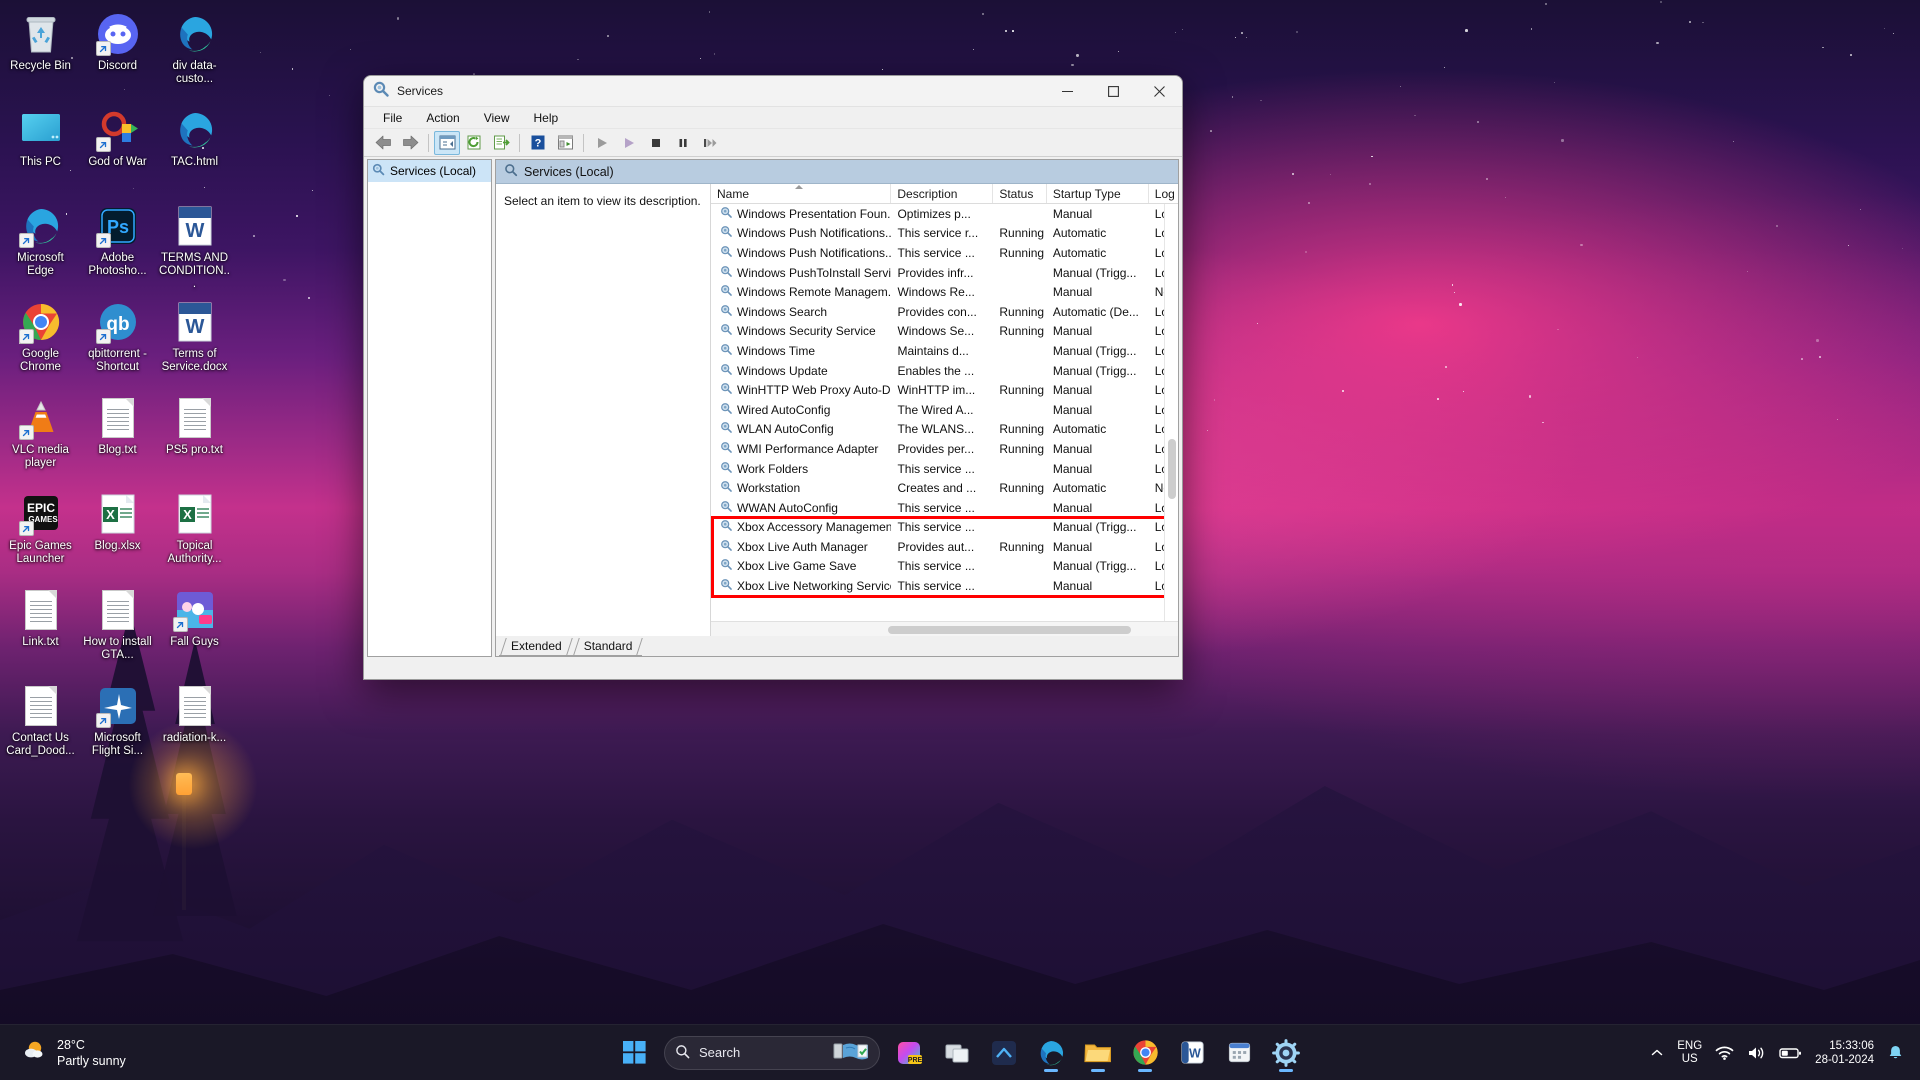 This screenshot has width=1920, height=1080. I want to click on vertical-scrollbar-thumb, so click(1172, 469).